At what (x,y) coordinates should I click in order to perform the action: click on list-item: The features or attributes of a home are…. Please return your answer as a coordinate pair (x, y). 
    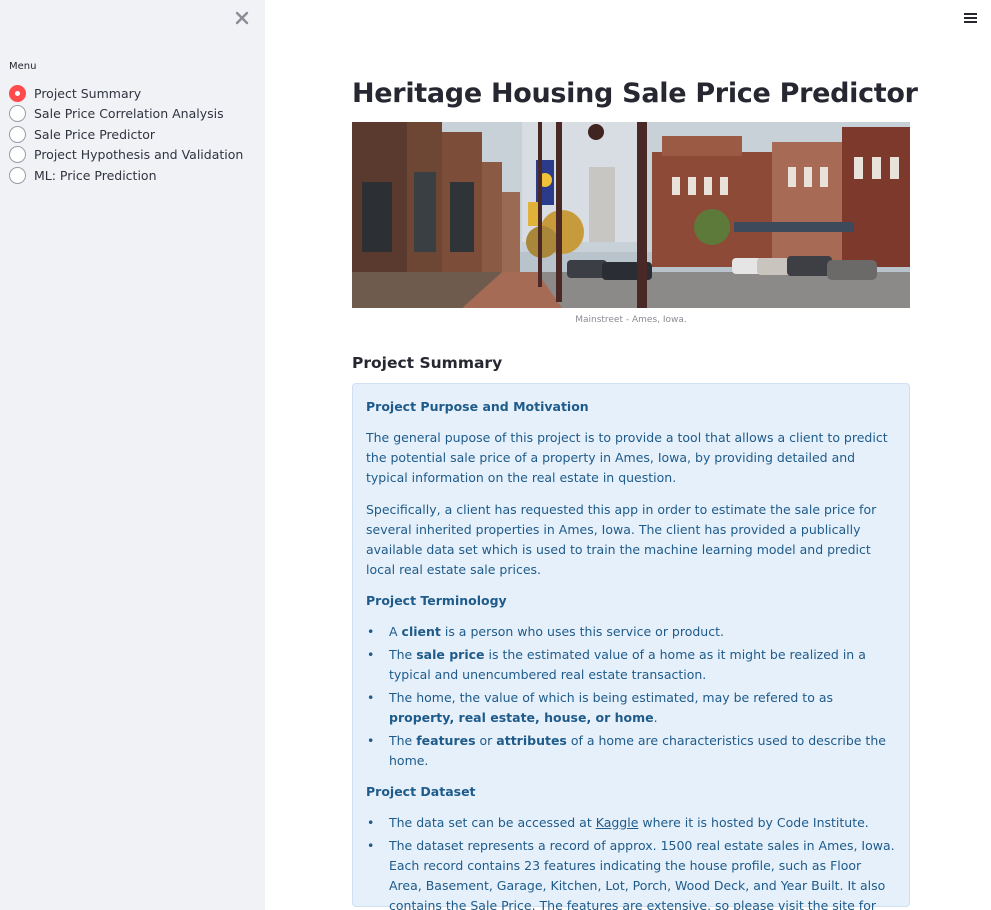
    Looking at the image, I should click on (630, 751).